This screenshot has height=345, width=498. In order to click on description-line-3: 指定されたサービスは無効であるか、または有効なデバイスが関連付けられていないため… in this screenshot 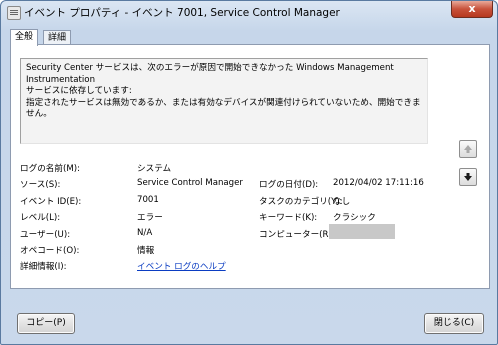, I will do `click(223, 108)`.